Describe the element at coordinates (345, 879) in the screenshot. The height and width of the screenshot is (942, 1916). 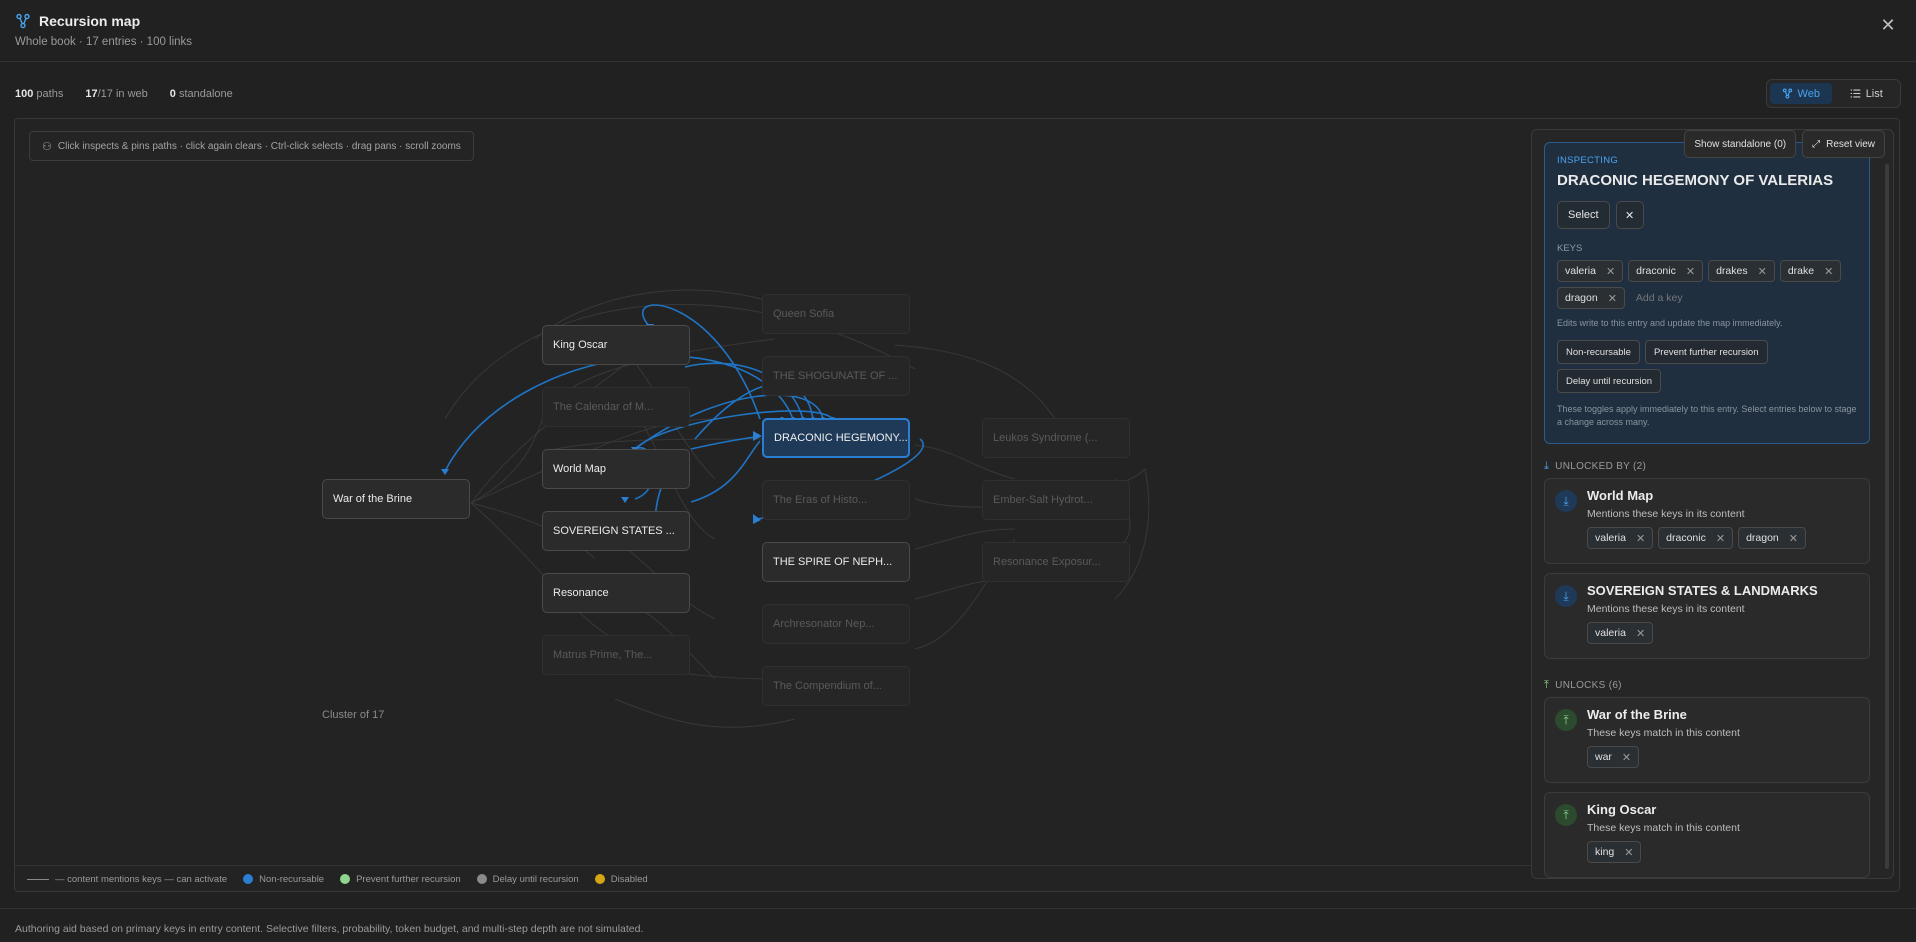
I see `legend-dot-green` at that location.